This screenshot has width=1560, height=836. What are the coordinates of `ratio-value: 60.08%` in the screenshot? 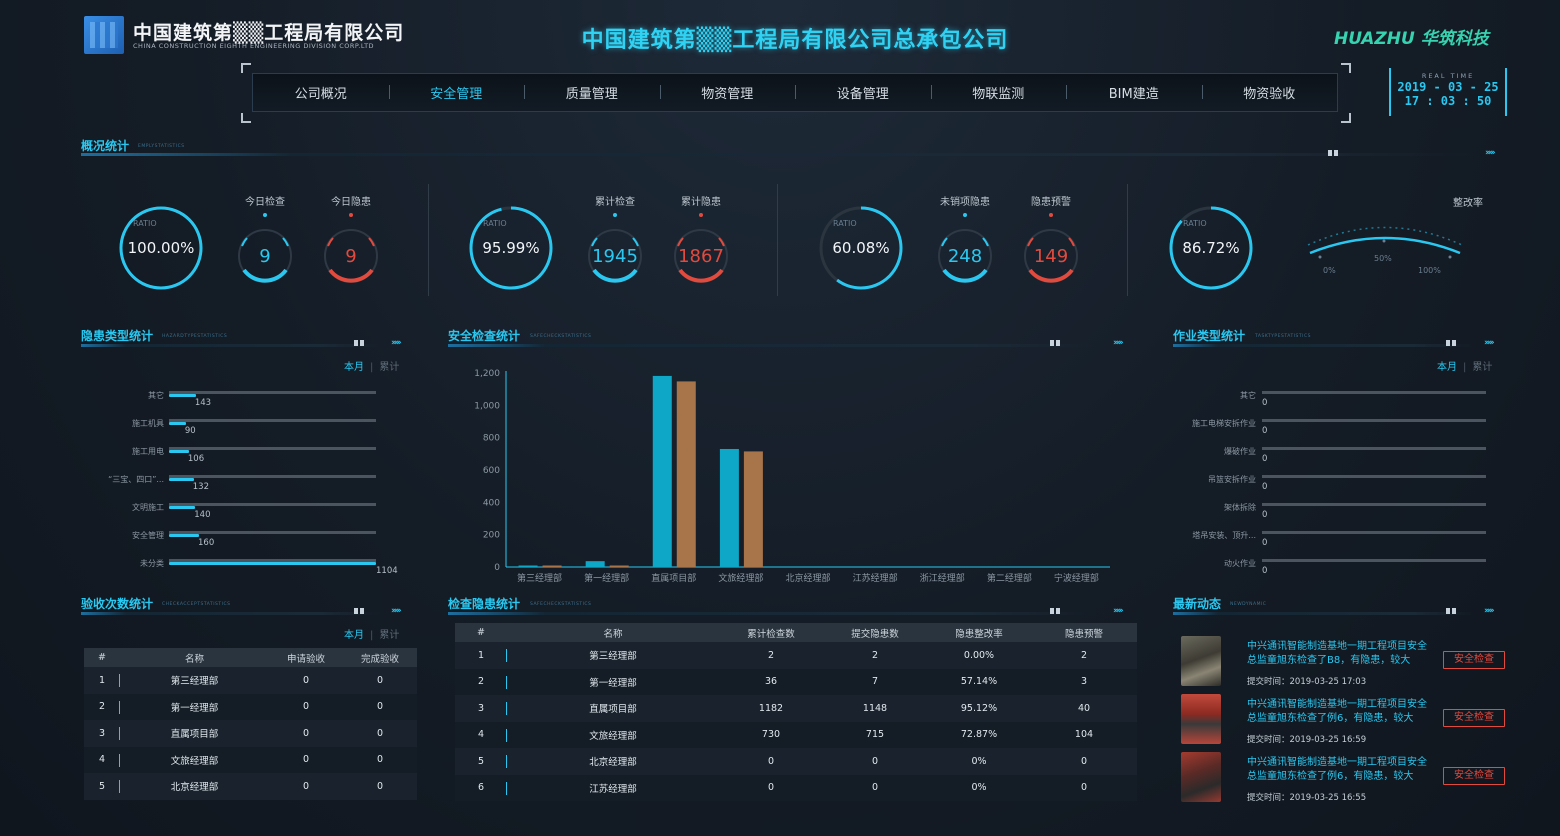 It's located at (861, 248).